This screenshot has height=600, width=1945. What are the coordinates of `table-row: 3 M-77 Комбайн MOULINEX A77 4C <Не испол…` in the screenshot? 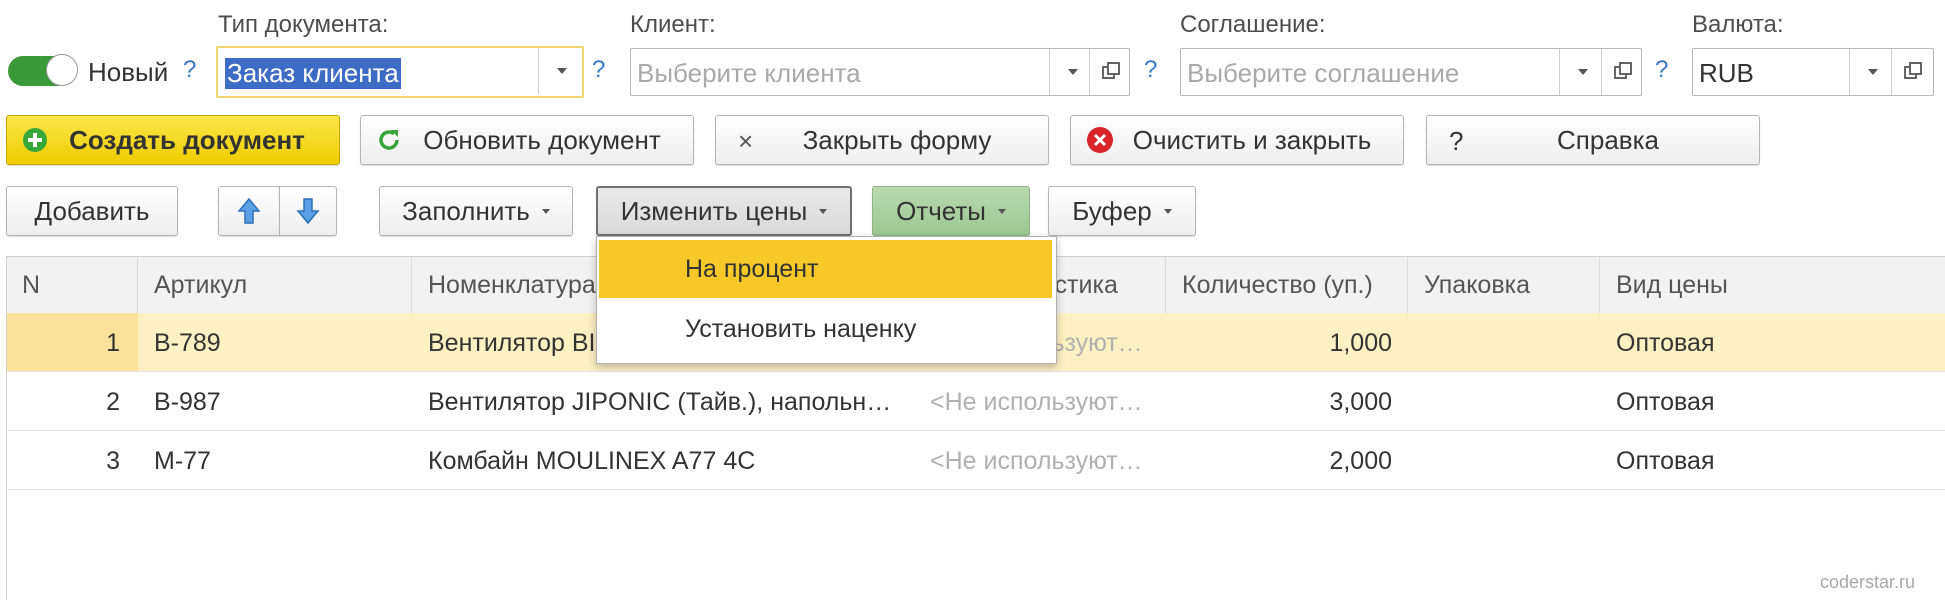 It's located at (975, 460).